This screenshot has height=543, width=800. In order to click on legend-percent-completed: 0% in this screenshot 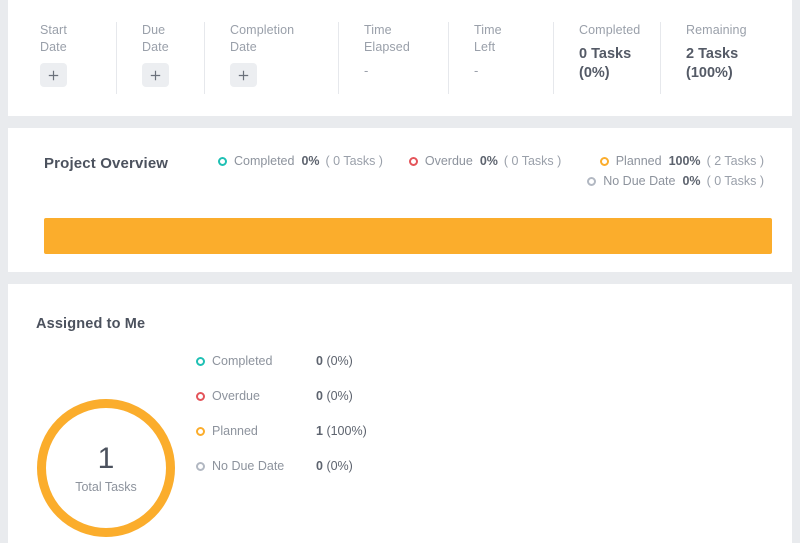, I will do `click(310, 161)`.